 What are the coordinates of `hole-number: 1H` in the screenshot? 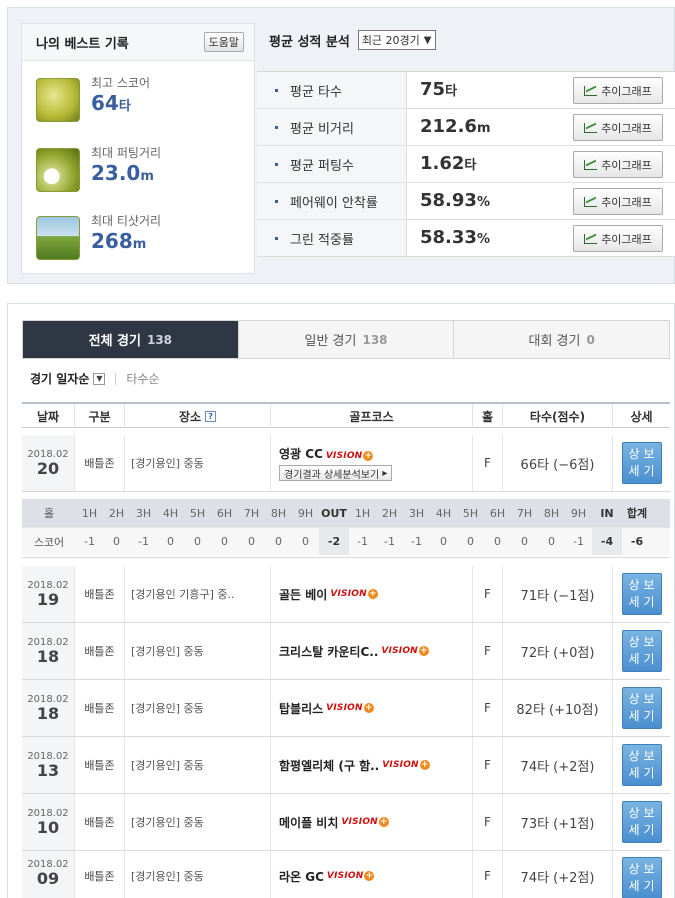 It's located at (362, 513).